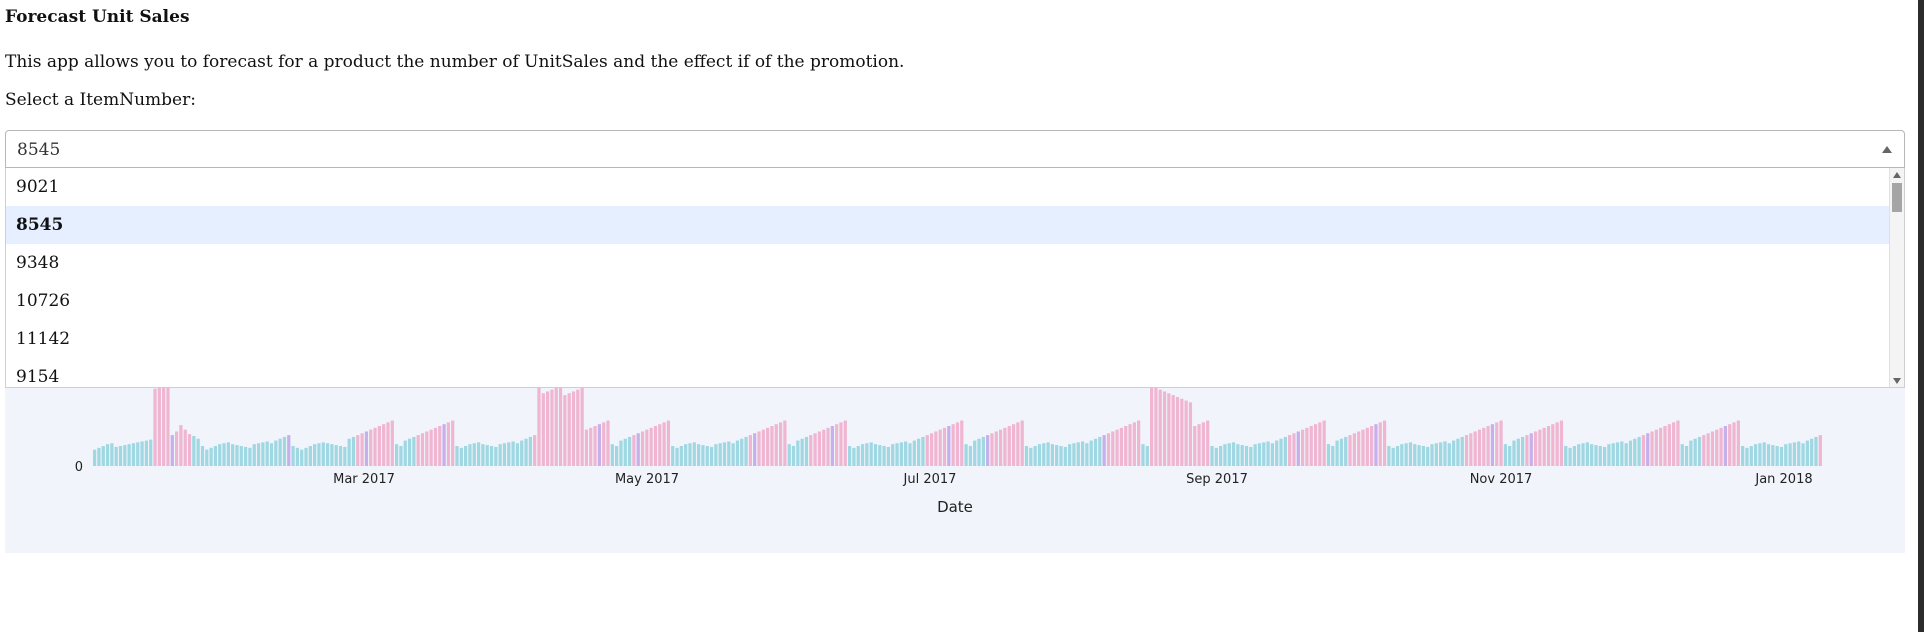 Image resolution: width=1924 pixels, height=632 pixels. What do you see at coordinates (1921, 316) in the screenshot?
I see `window-edge` at bounding box center [1921, 316].